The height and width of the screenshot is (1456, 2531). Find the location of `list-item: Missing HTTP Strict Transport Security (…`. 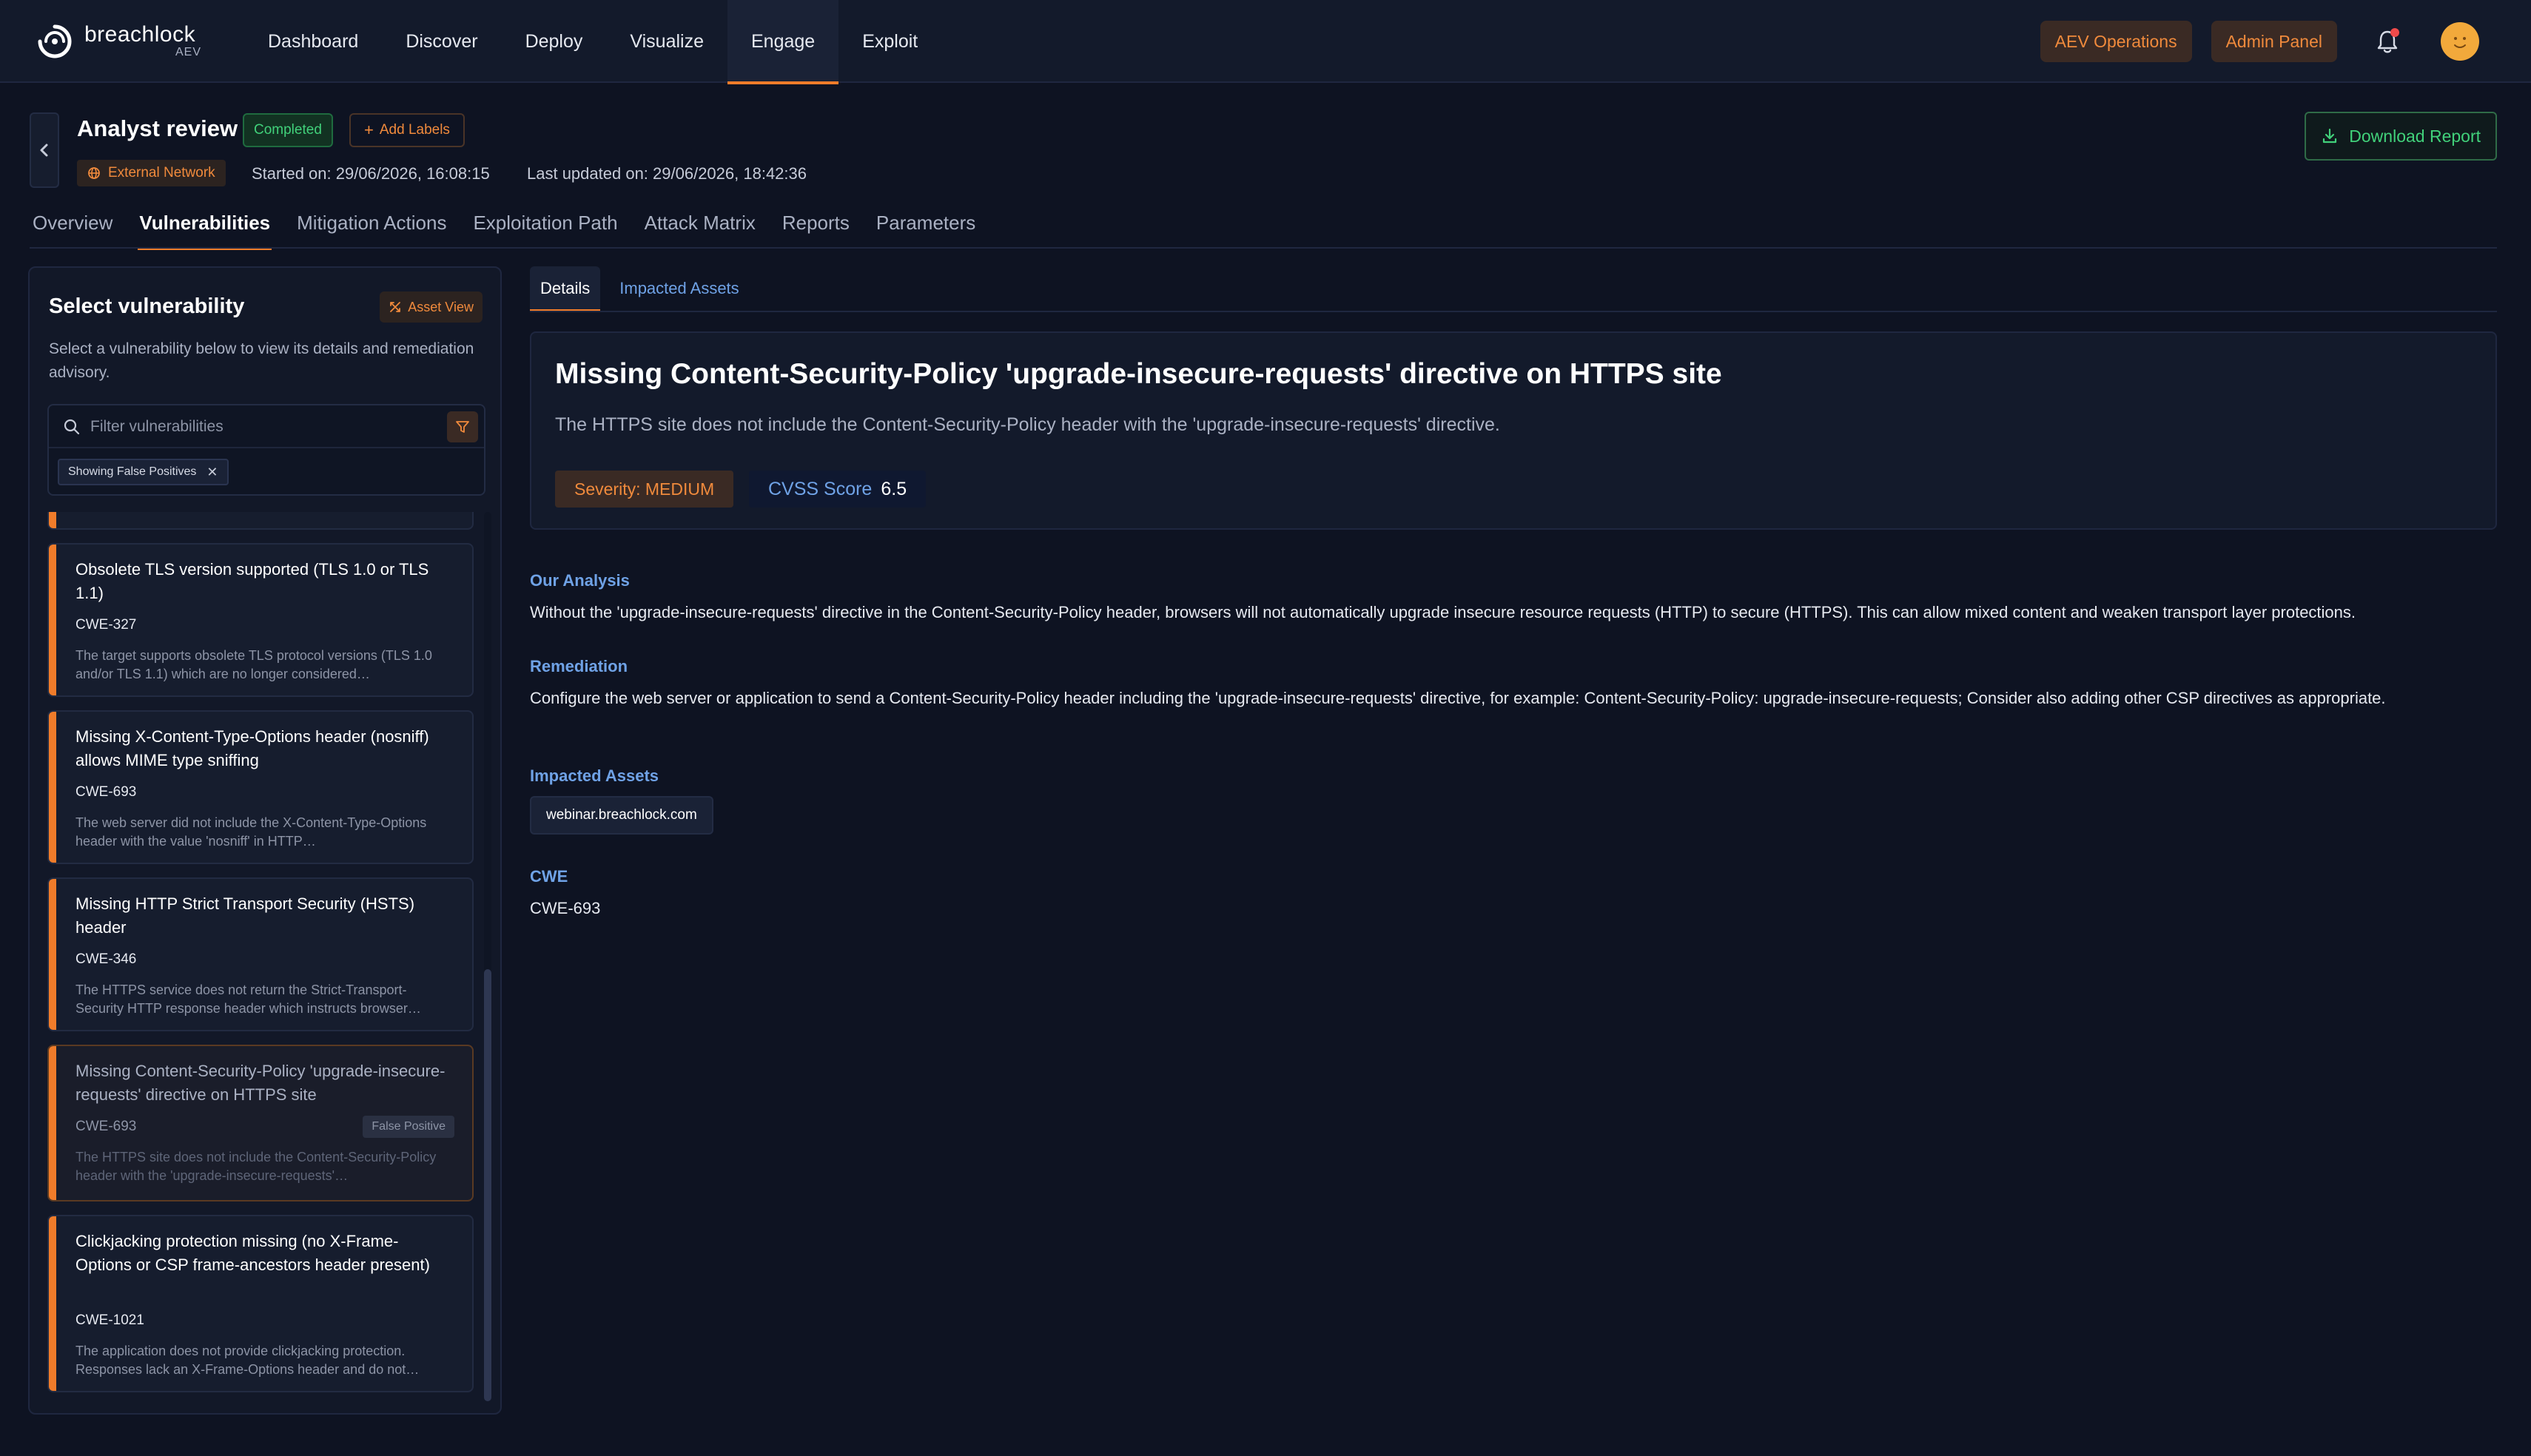

list-item: Missing HTTP Strict Transport Security (… is located at coordinates (260, 954).